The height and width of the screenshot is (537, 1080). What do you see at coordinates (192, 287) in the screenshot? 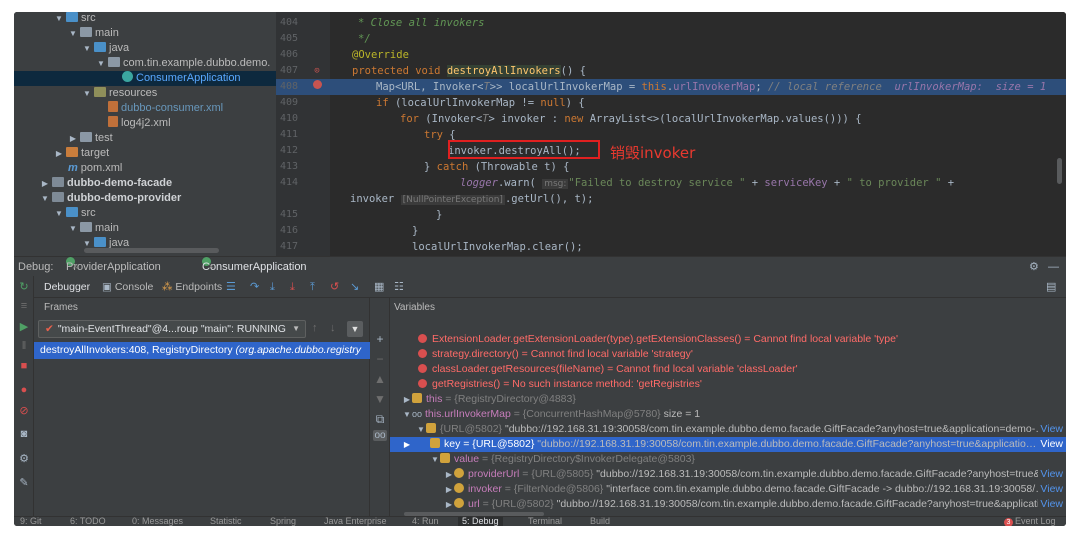
I see `tab-endpoints: ⁂ Endpoints` at bounding box center [192, 287].